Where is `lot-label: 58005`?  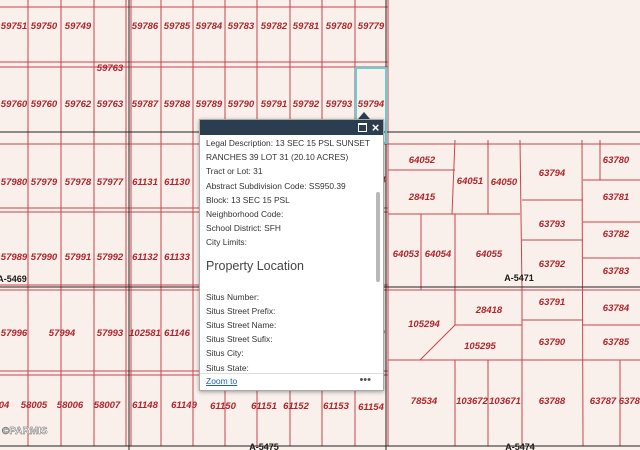 lot-label: 58005 is located at coordinates (34, 405).